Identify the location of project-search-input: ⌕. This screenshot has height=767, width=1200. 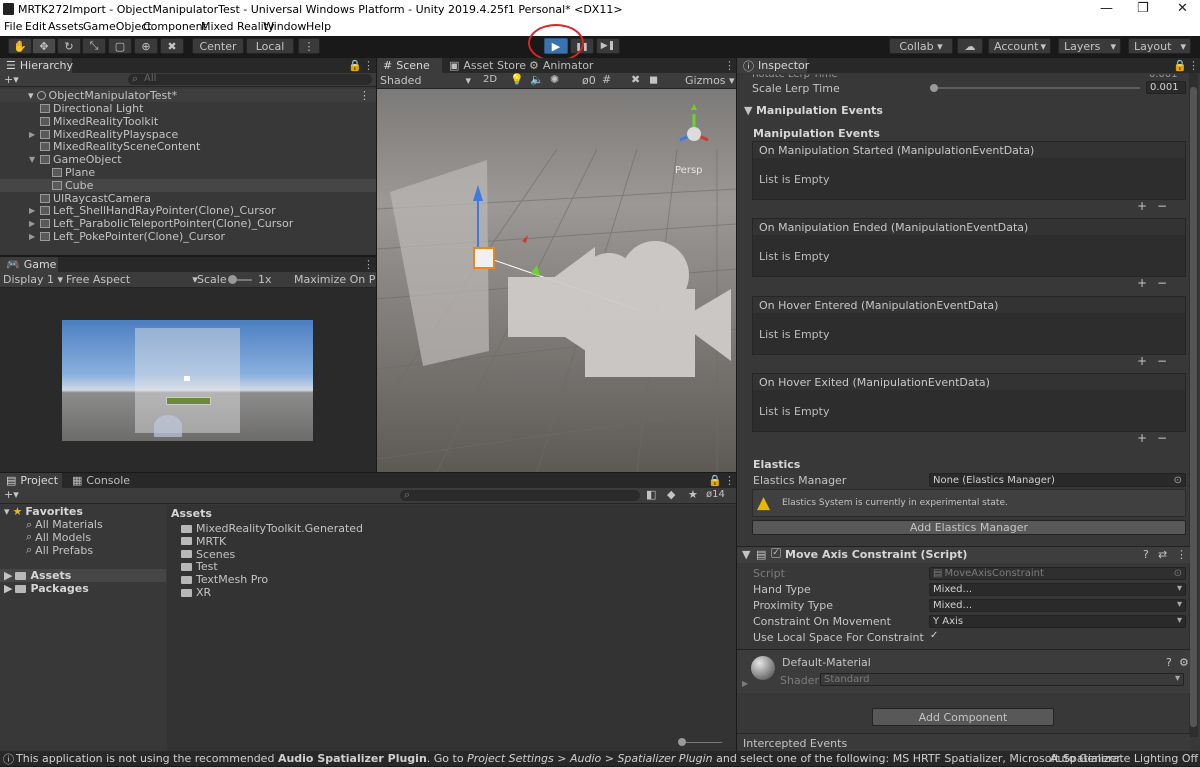
(520, 494).